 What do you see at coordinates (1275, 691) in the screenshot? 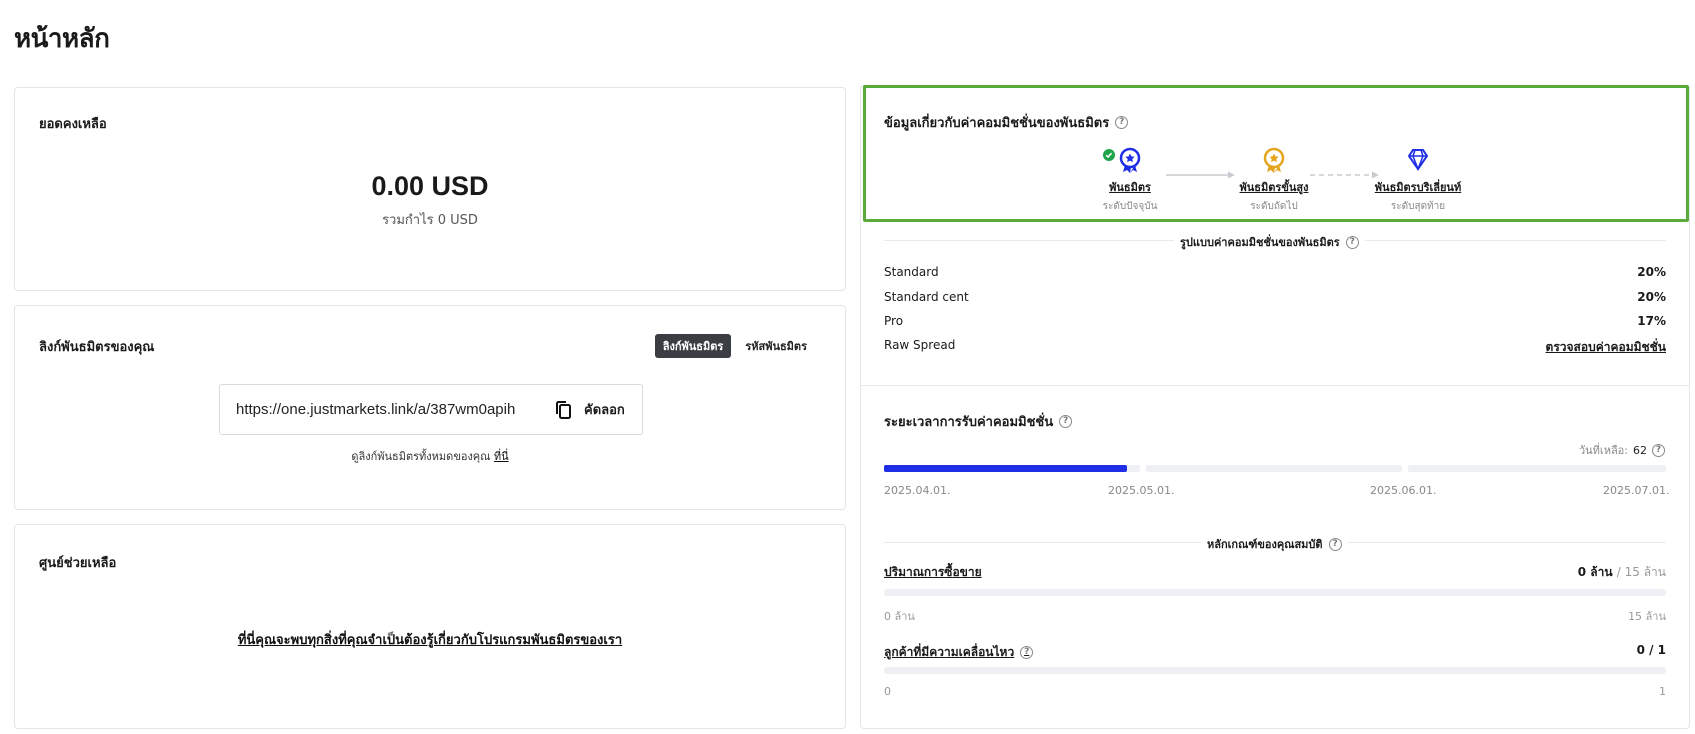
I see `active-clients-scale: 0 1` at bounding box center [1275, 691].